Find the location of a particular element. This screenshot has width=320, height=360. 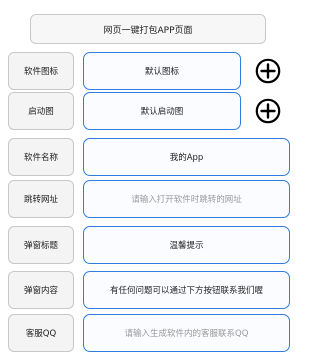

row-service-qq: 客服QQ 请输入生成软件内的客服联系QQ is located at coordinates (149, 333).